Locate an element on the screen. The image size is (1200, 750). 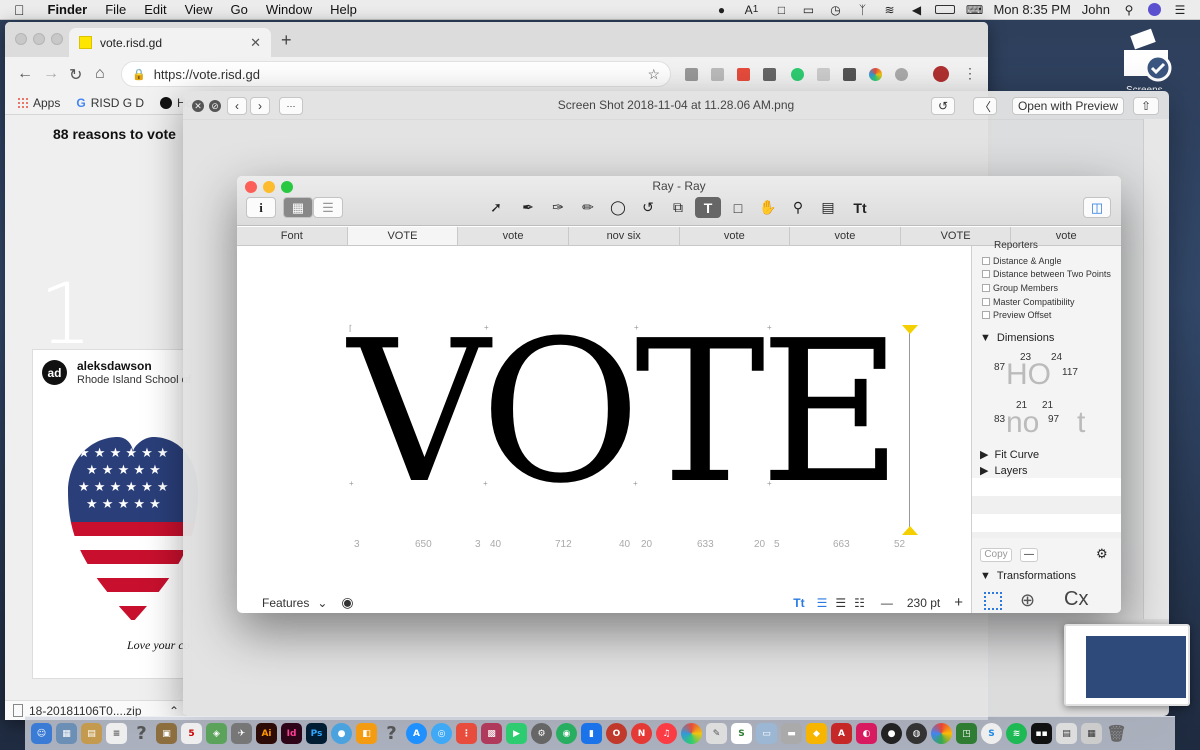
indesign-icon: Id is located at coordinates (291, 733).